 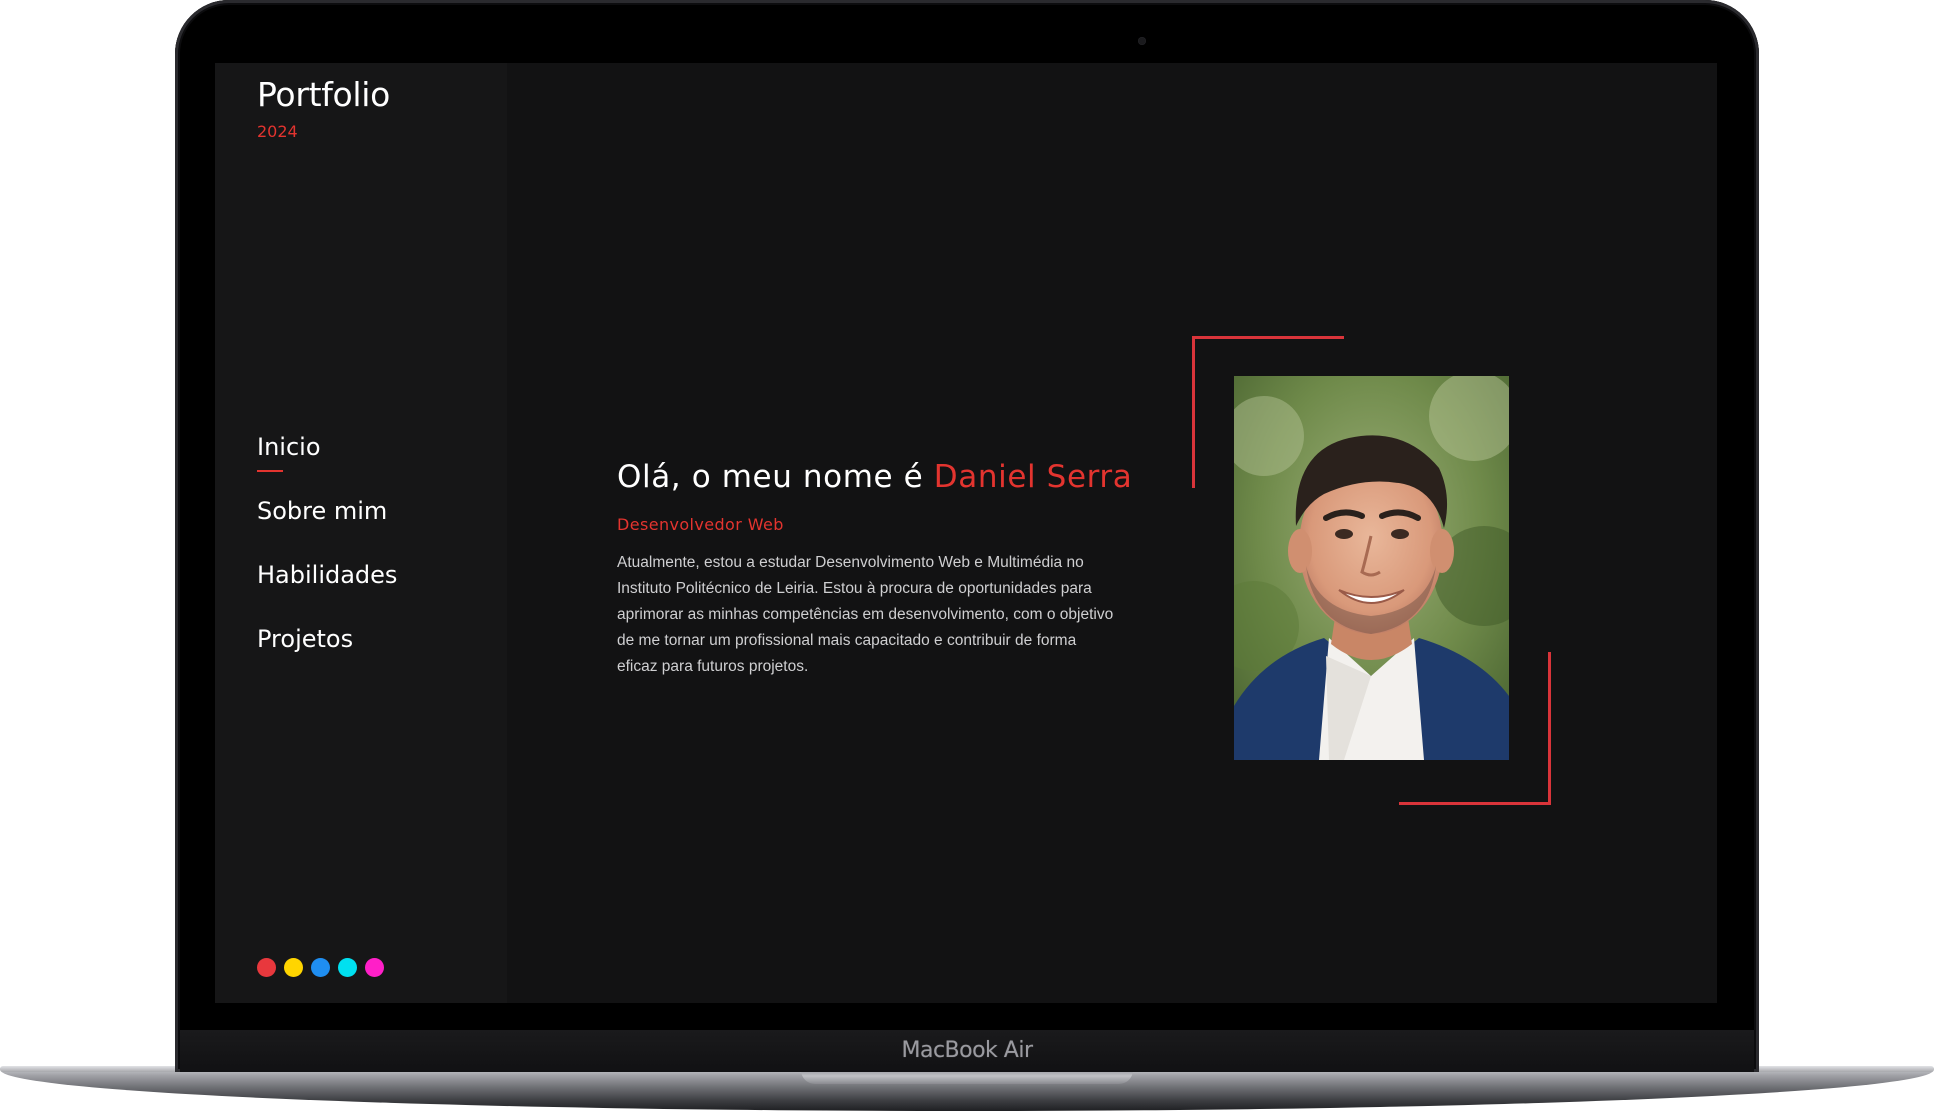 What do you see at coordinates (327, 593) in the screenshot?
I see `nav-item-habilidades: Habilidades` at bounding box center [327, 593].